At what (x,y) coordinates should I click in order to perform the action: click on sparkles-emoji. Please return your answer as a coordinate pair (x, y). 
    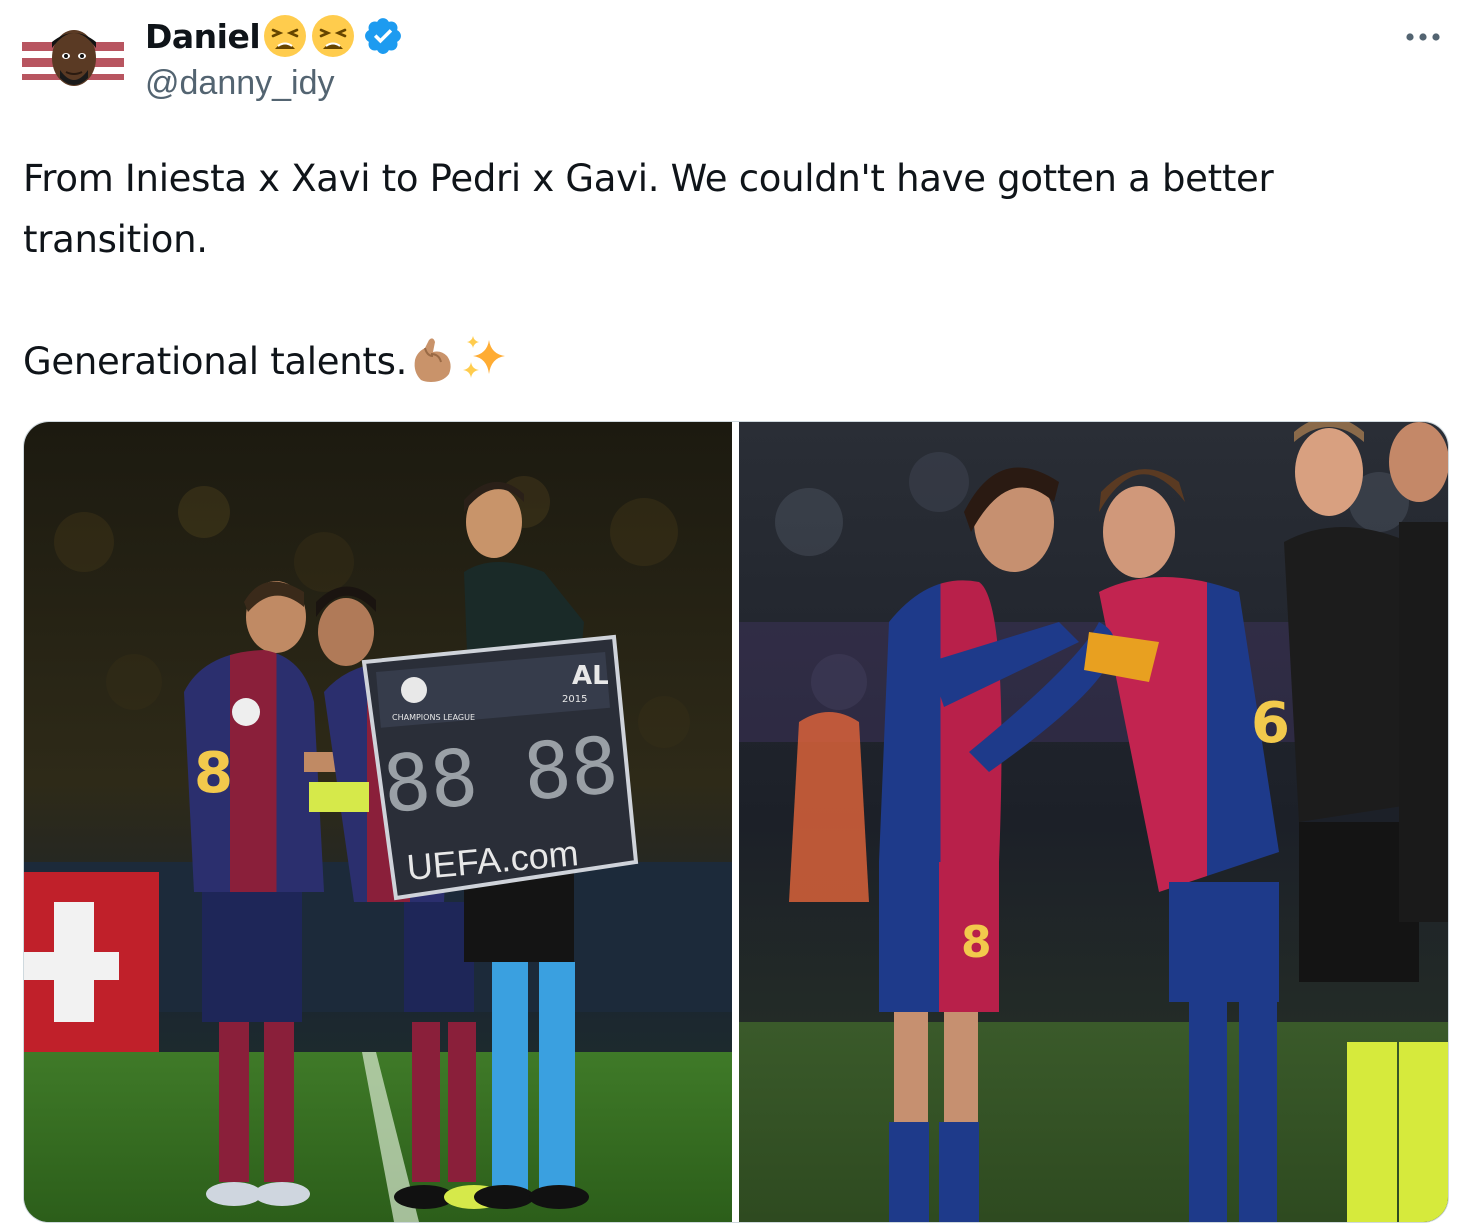
    Looking at the image, I should click on (485, 358).